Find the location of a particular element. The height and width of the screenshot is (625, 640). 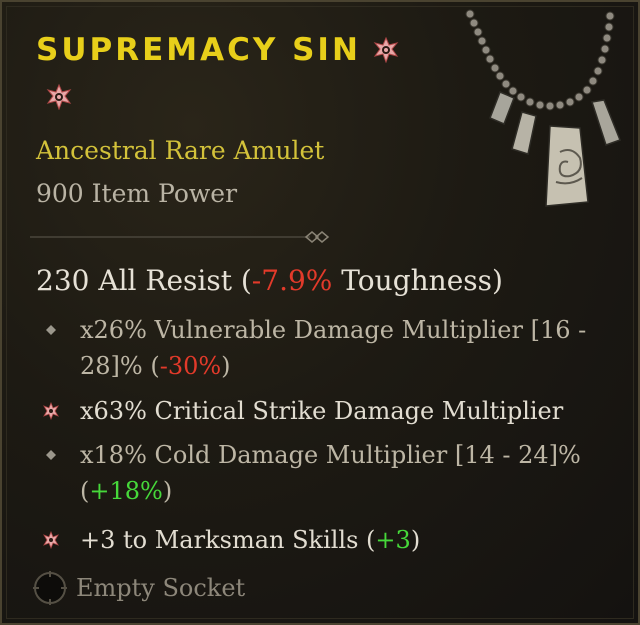

socket-icon is located at coordinates (50, 588).